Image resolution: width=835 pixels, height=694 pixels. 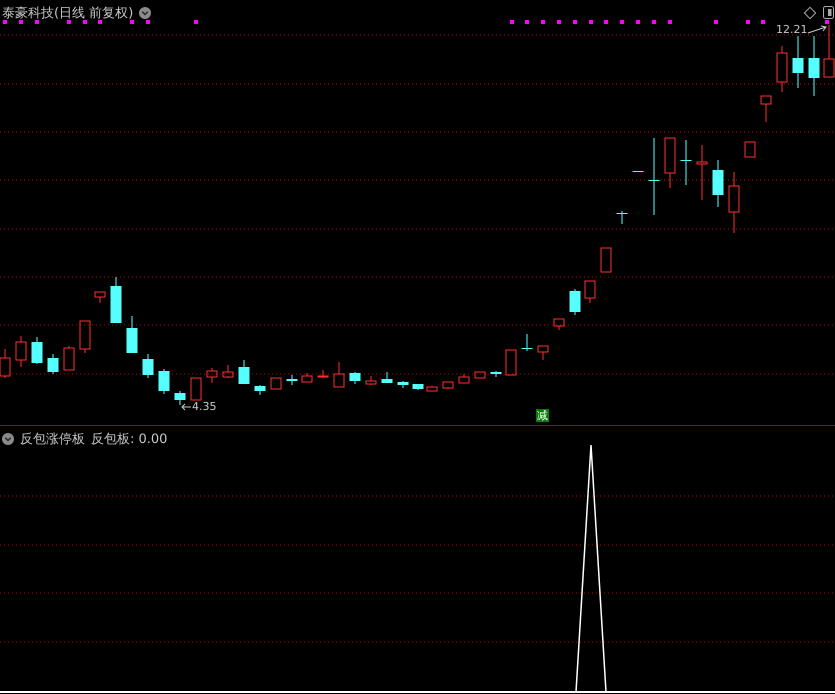 I want to click on high-arrow-icon, so click(x=817, y=30).